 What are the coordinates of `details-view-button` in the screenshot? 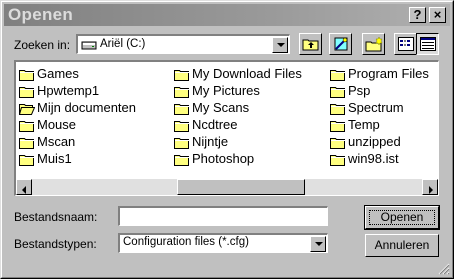 It's located at (427, 44).